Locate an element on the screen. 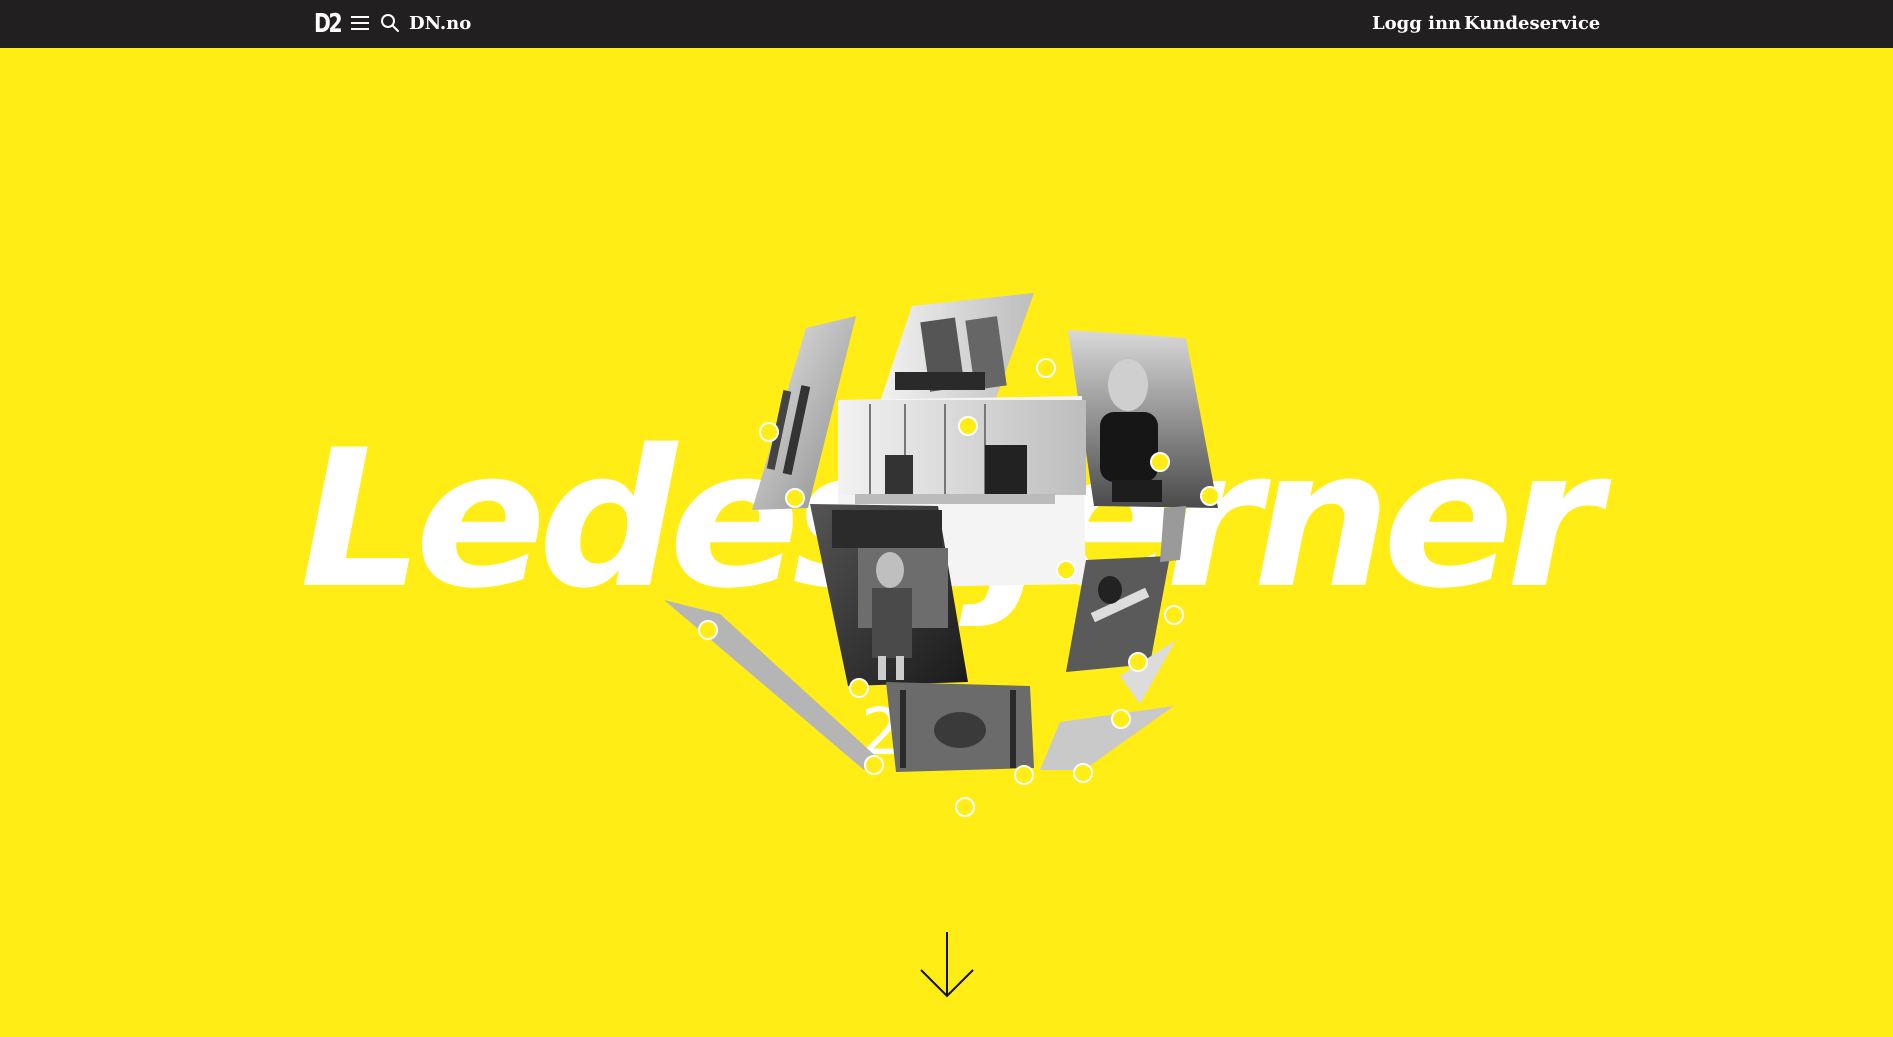 This screenshot has width=1893, height=1037. hamburger-menu-icon is located at coordinates (360, 23).